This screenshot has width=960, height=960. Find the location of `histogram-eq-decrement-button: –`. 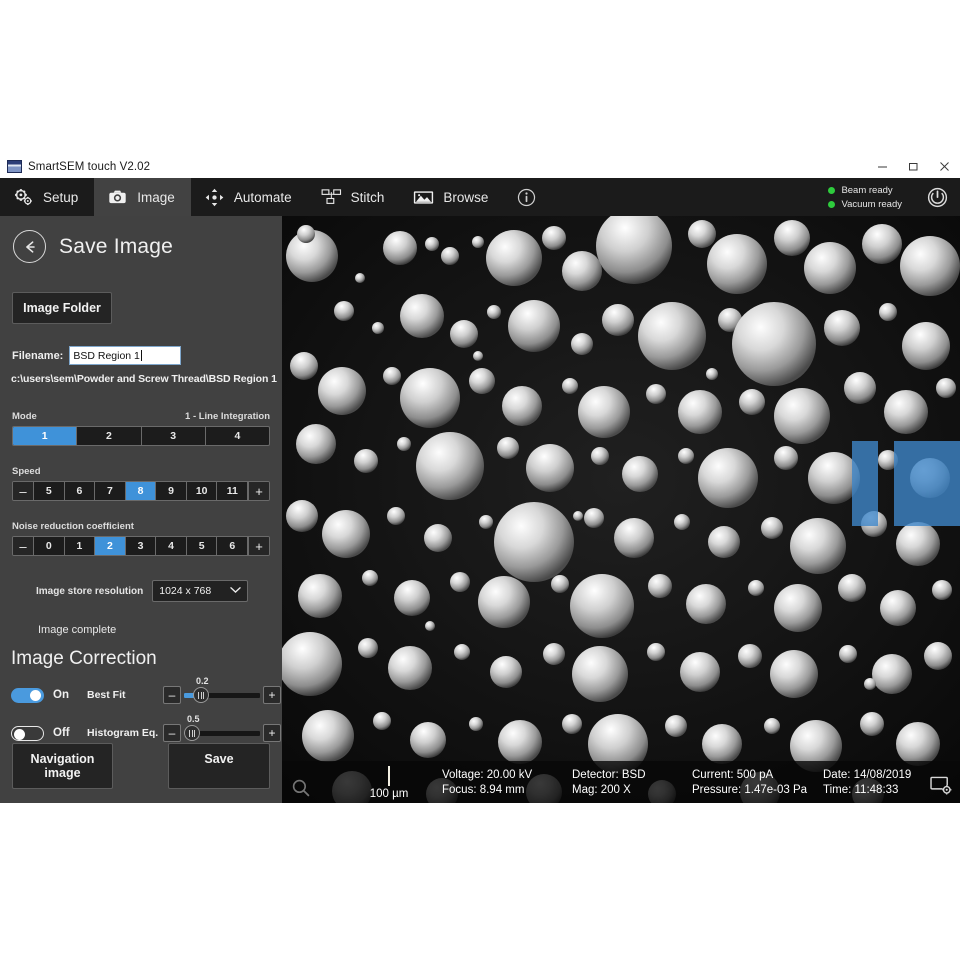

histogram-eq-decrement-button: – is located at coordinates (172, 733).